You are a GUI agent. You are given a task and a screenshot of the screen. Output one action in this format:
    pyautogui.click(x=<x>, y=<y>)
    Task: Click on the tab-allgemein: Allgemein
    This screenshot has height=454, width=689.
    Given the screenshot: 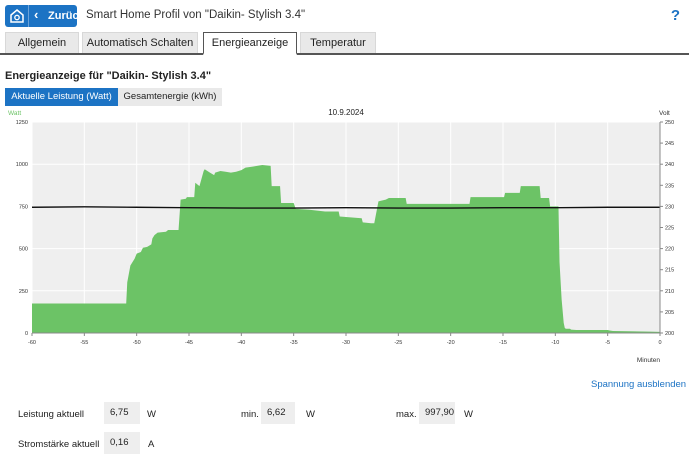 What is the action you would take?
    pyautogui.click(x=42, y=42)
    